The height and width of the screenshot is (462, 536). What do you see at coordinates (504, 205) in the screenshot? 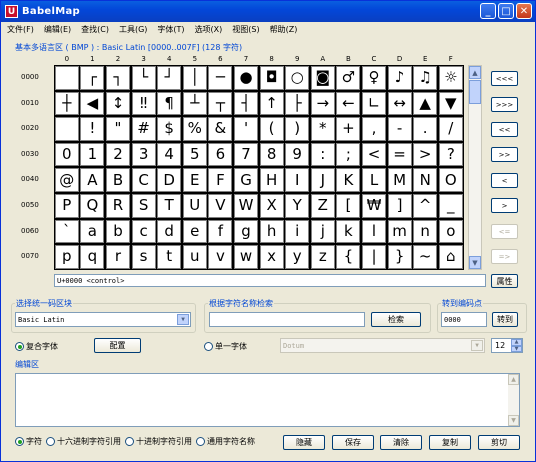
I see `nav-next-button: >` at bounding box center [504, 205].